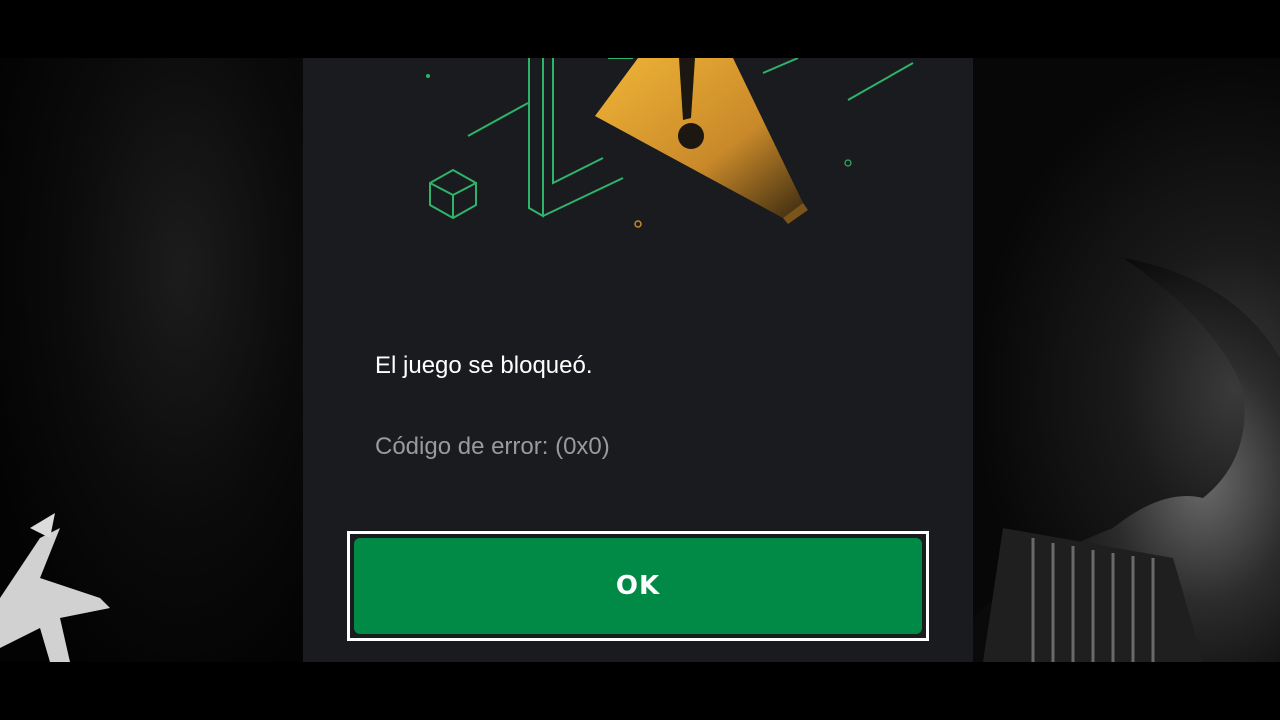  I want to click on error-code-text: Código de error: (0x0), so click(492, 446).